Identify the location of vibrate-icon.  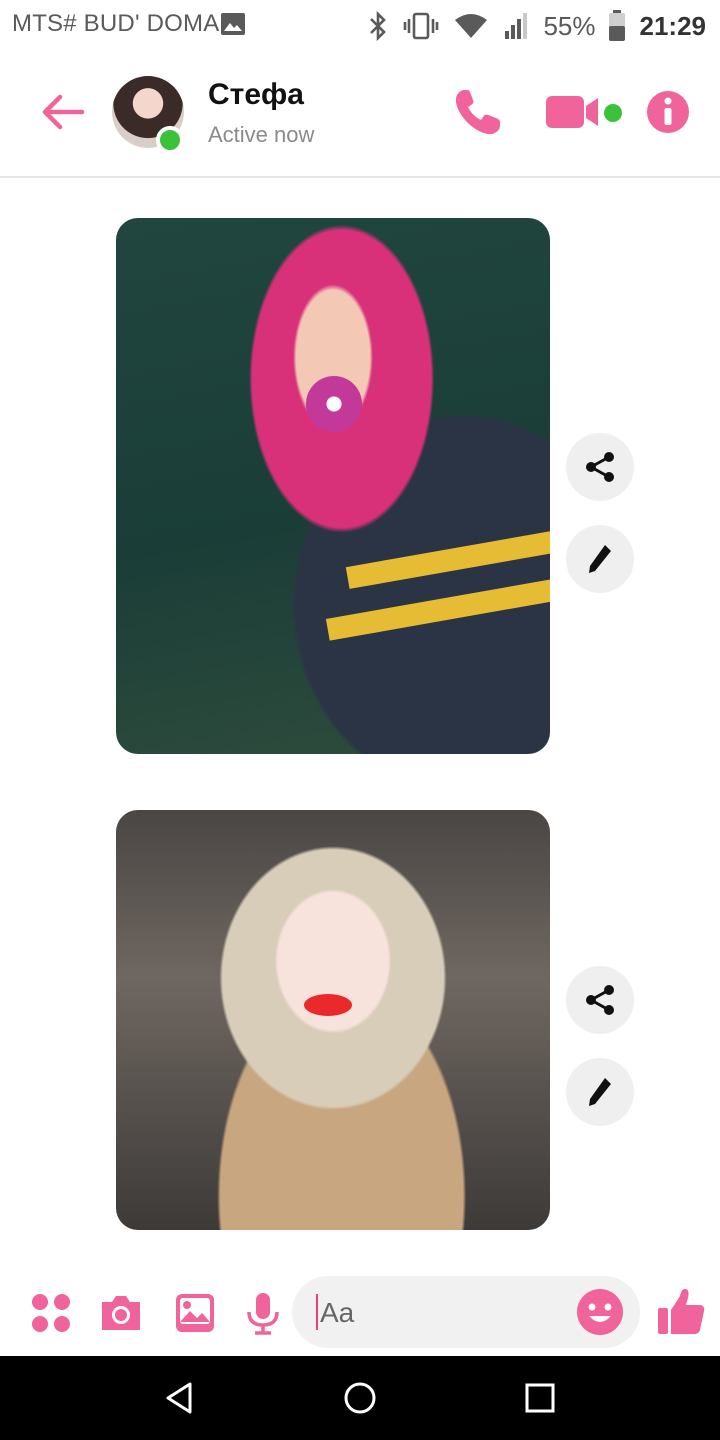
(421, 26).